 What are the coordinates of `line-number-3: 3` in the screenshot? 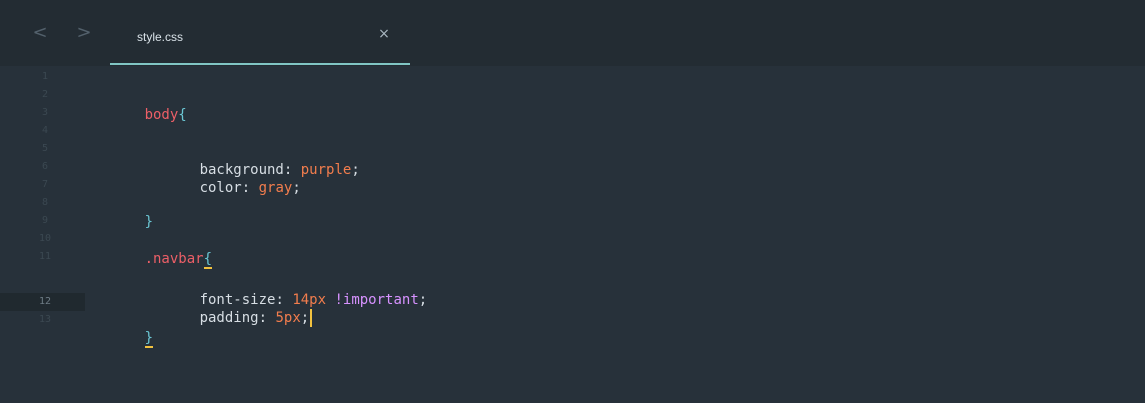 It's located at (45, 112).